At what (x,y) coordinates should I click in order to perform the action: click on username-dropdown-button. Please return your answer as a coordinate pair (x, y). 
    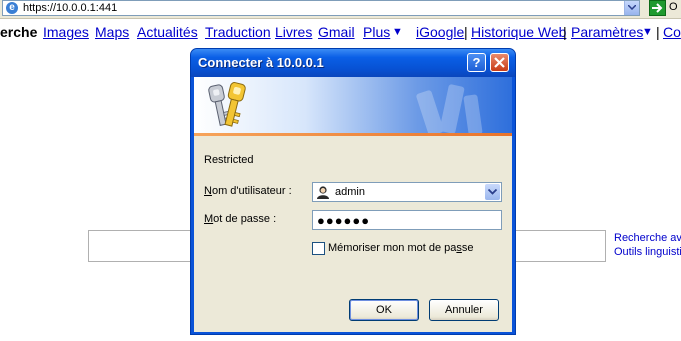
    Looking at the image, I should click on (492, 192).